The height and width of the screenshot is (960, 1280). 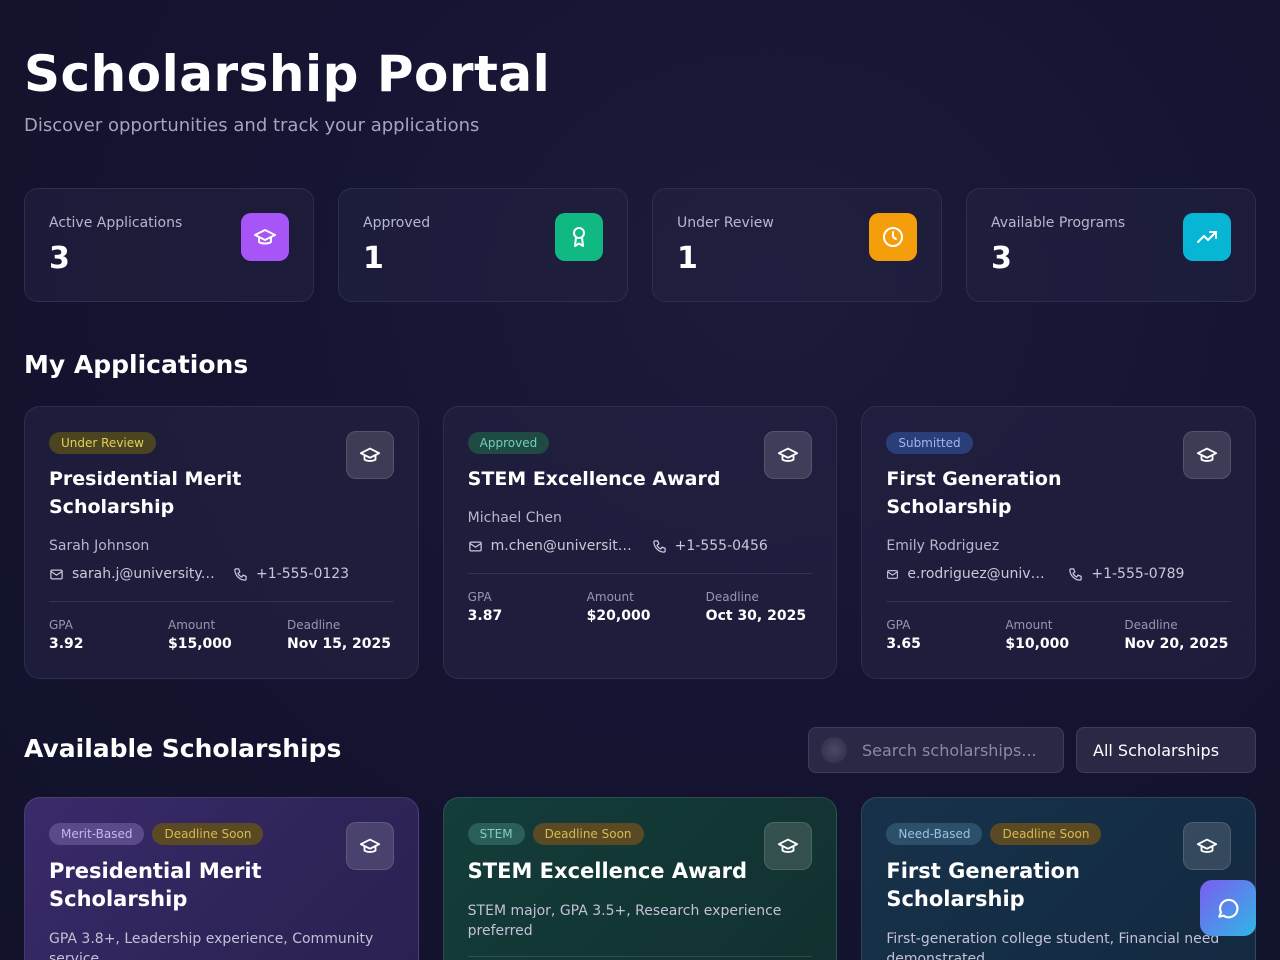 What do you see at coordinates (144, 574) in the screenshot?
I see `applicant-email: sarah.j@university.edu` at bounding box center [144, 574].